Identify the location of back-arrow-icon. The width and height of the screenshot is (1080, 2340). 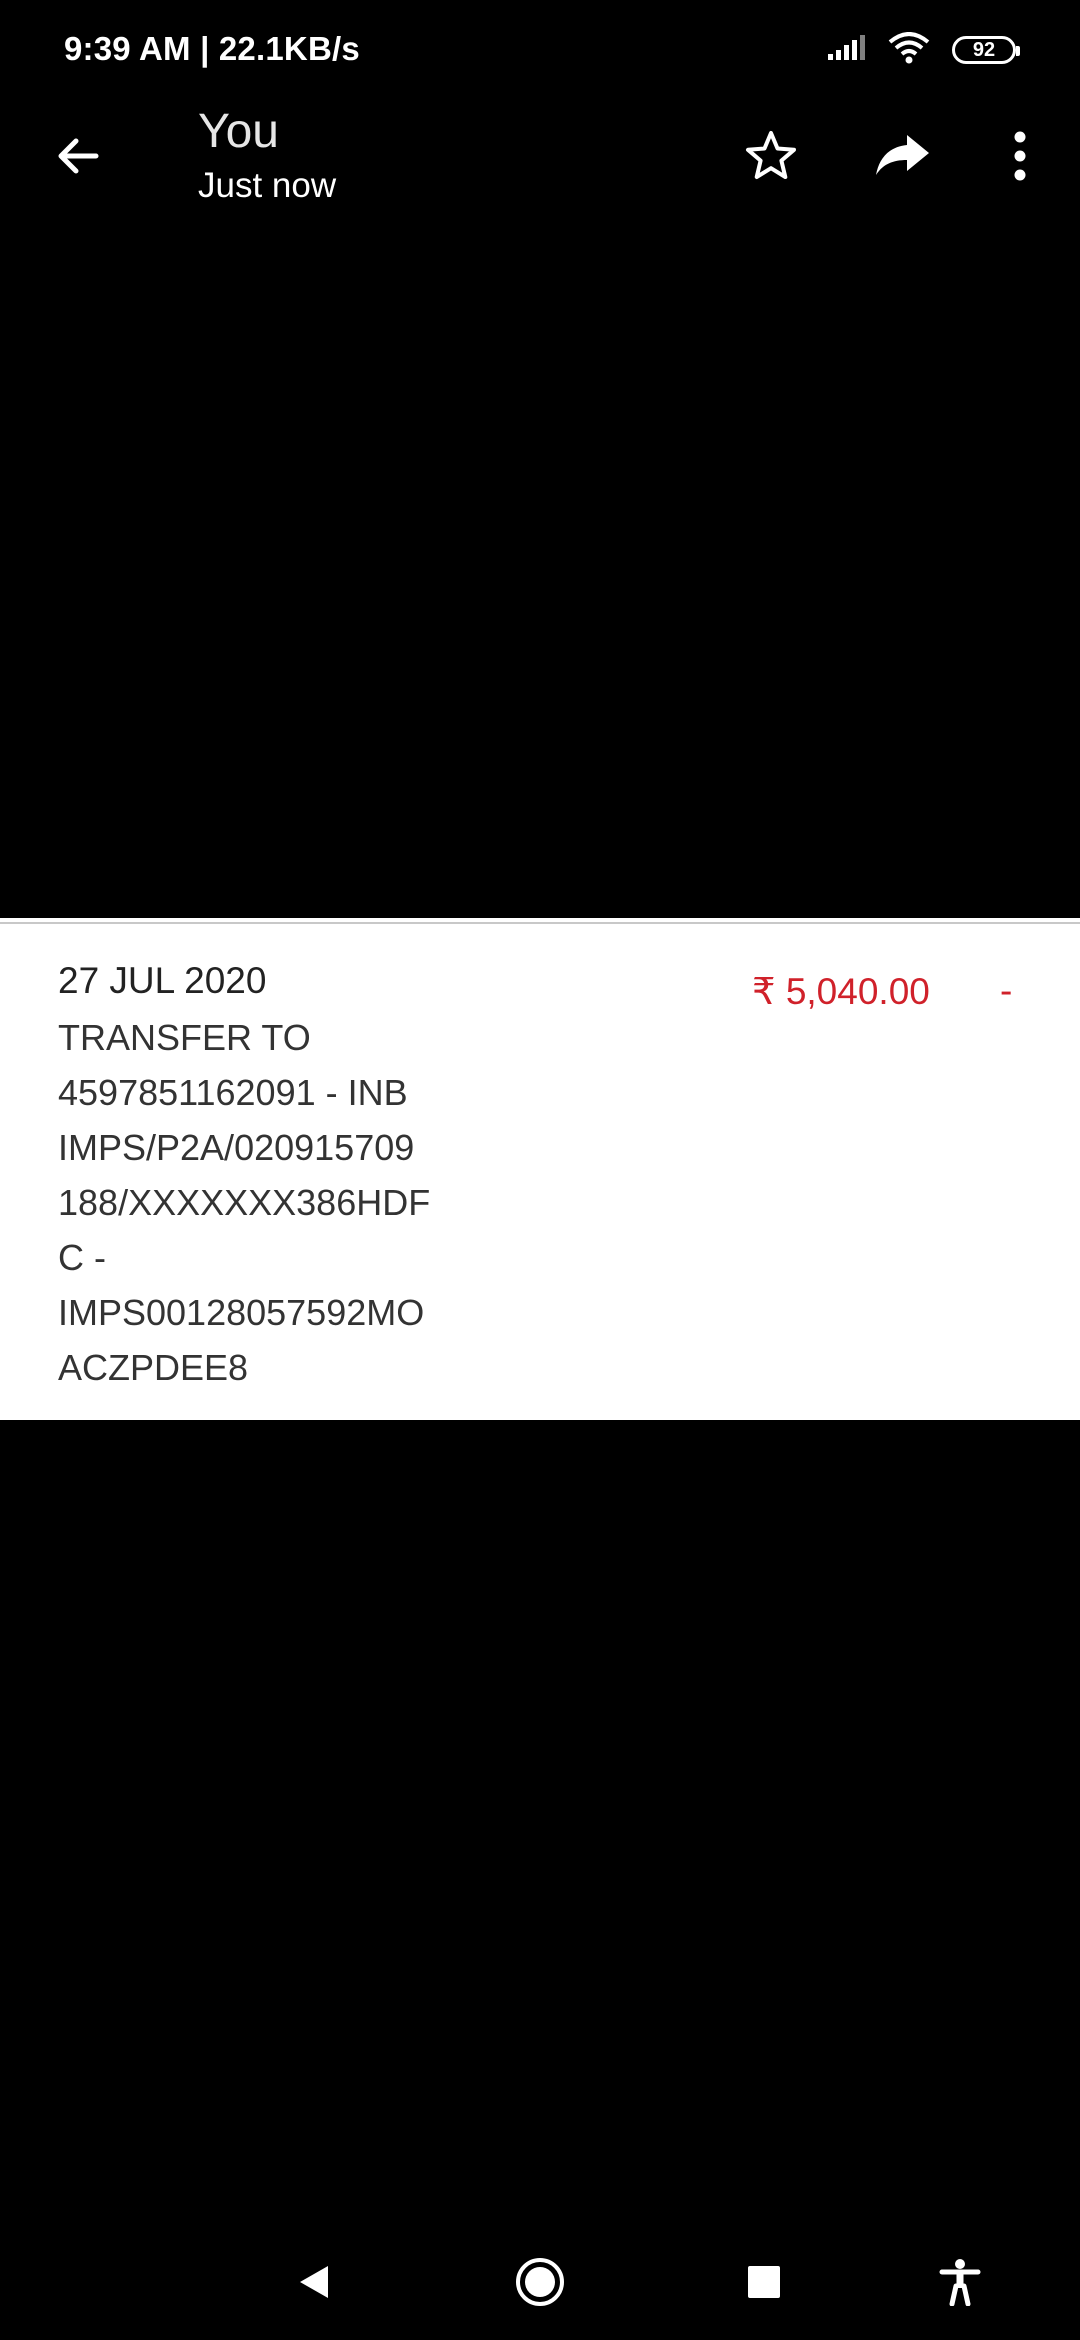
(78, 158).